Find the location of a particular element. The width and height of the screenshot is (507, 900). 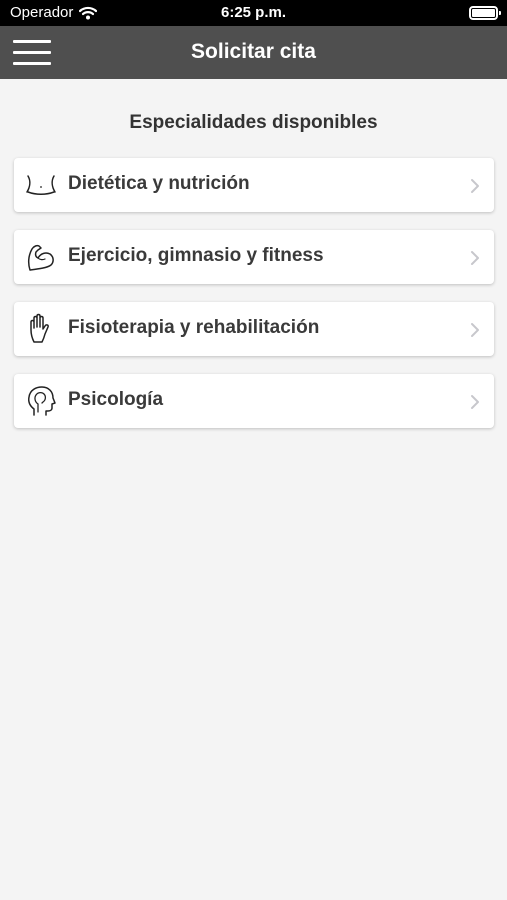

nav-bar: Solicitar cita is located at coordinates (253, 52).